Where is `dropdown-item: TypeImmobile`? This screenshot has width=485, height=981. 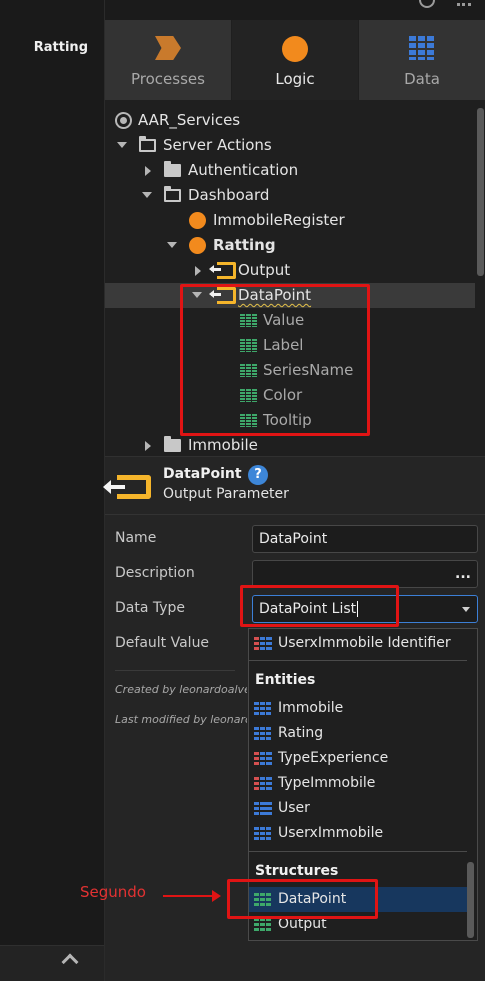 dropdown-item: TypeImmobile is located at coordinates (358, 783).